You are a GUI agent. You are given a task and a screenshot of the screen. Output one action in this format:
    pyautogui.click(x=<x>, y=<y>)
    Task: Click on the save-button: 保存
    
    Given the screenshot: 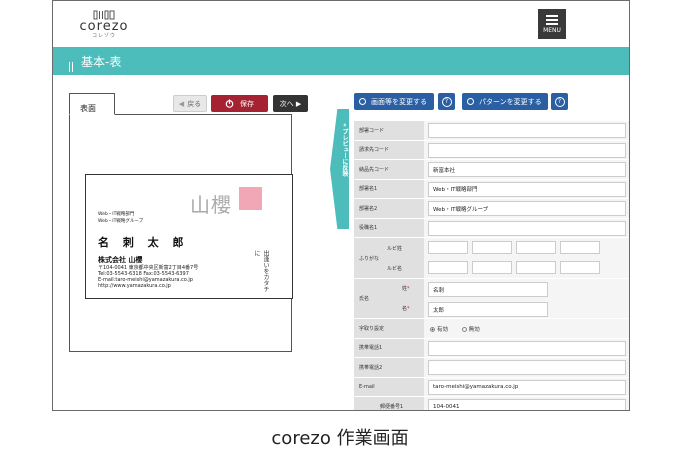 What is the action you would take?
    pyautogui.click(x=239, y=103)
    